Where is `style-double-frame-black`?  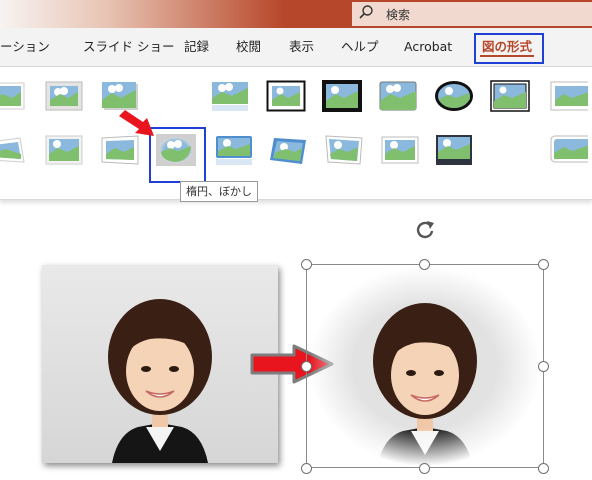 style-double-frame-black is located at coordinates (510, 96).